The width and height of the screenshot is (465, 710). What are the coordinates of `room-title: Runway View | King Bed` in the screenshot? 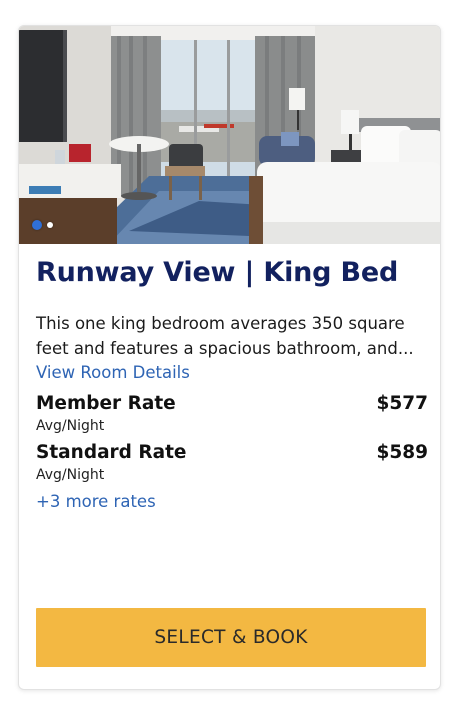 It's located at (217, 272).